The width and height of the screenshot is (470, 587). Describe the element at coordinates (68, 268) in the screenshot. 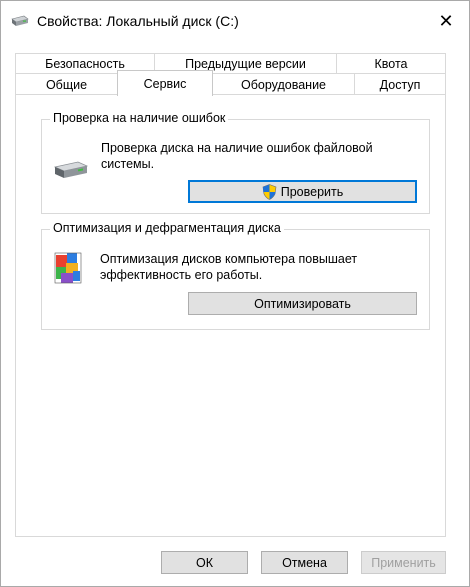

I see `defrag-icon` at that location.